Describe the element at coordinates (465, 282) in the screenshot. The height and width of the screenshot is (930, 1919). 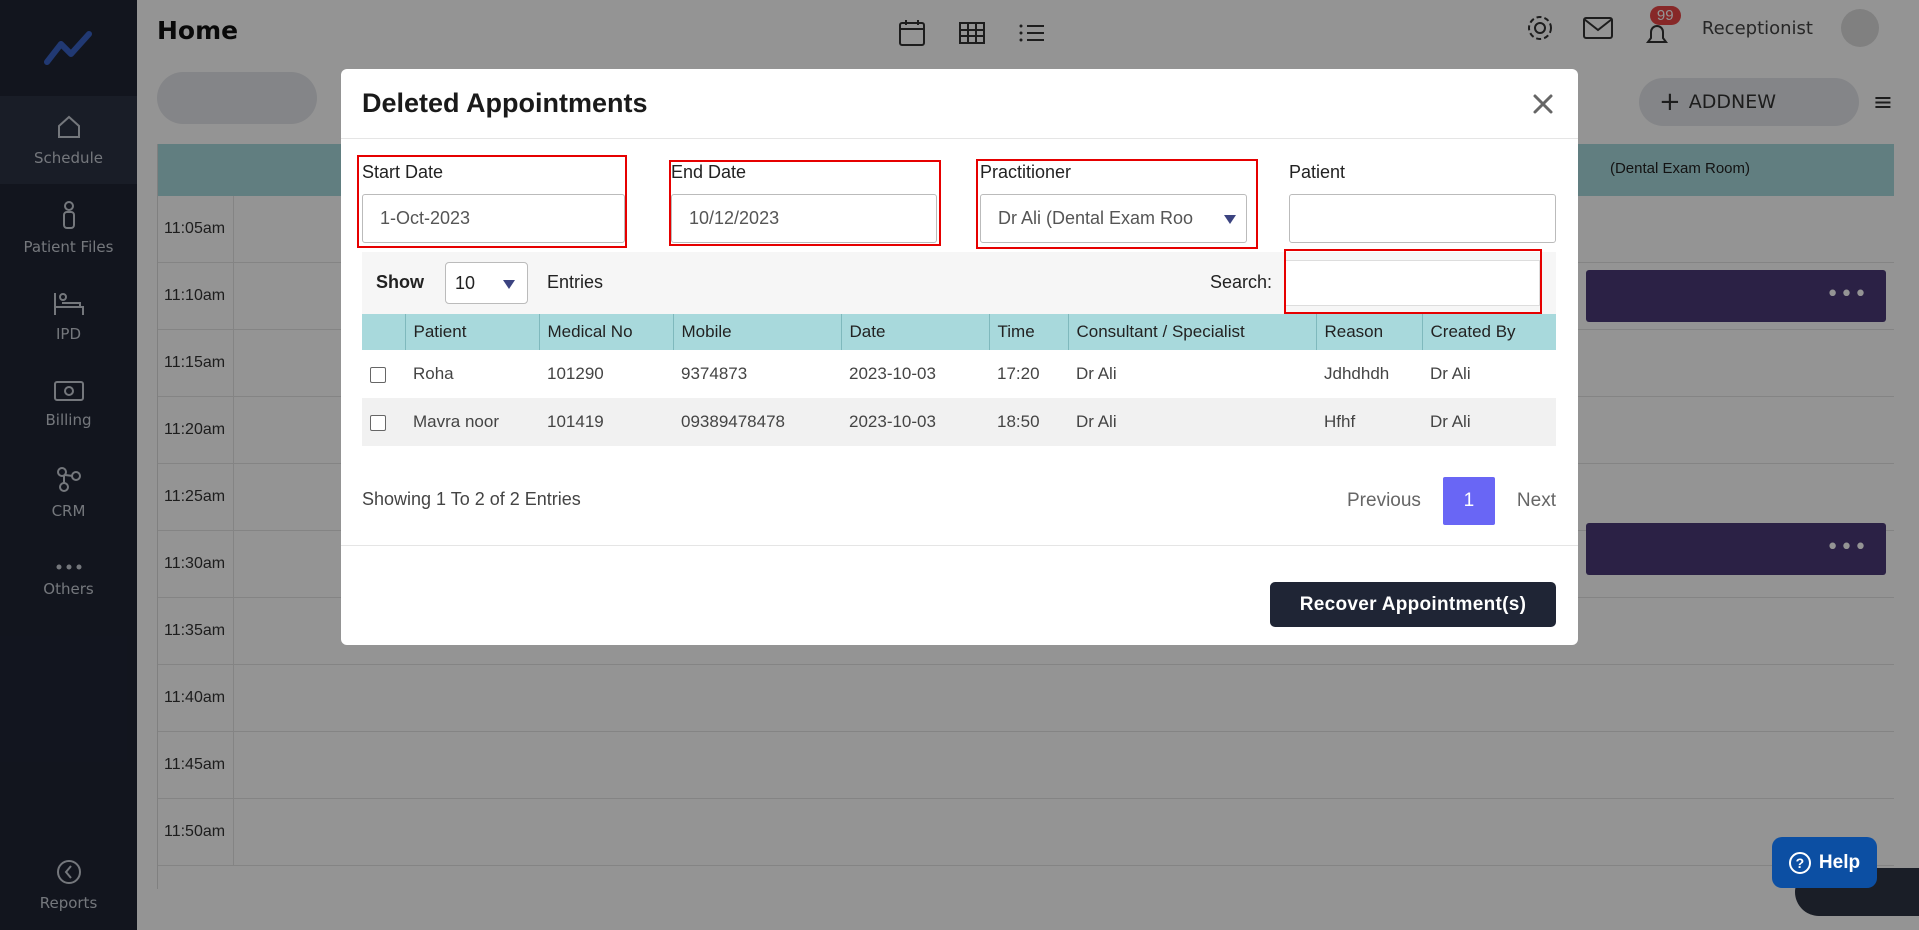
I see `page-size-value: 10` at that location.